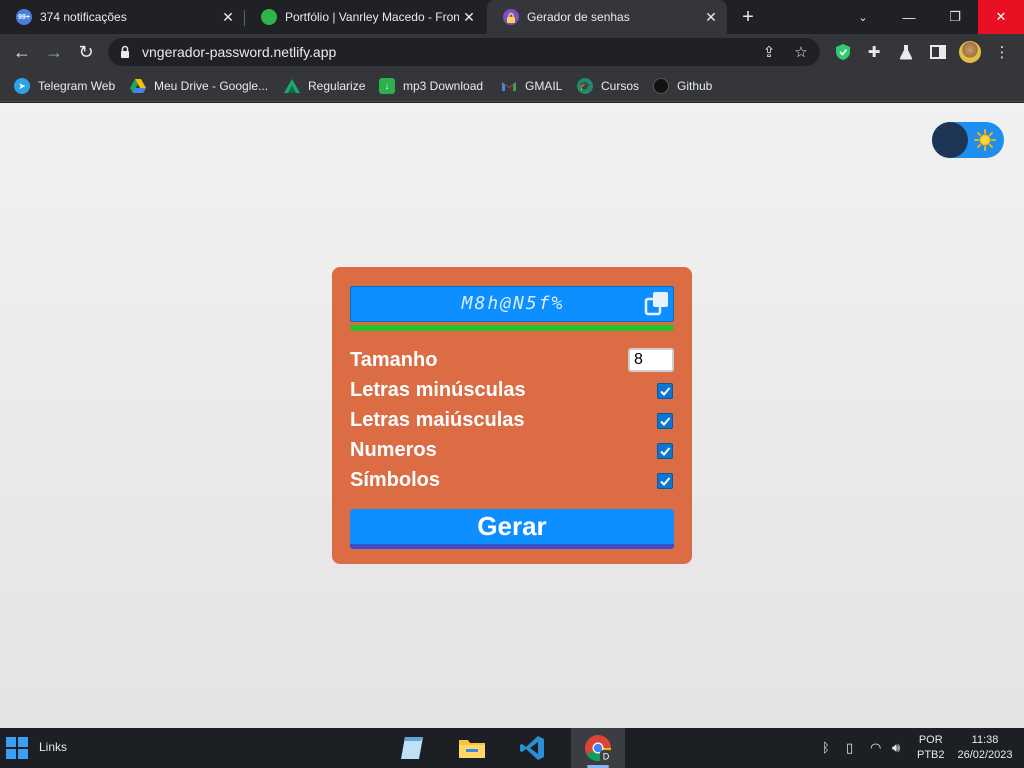 The width and height of the screenshot is (1024, 768). What do you see at coordinates (657, 304) in the screenshot?
I see `copy-icon` at bounding box center [657, 304].